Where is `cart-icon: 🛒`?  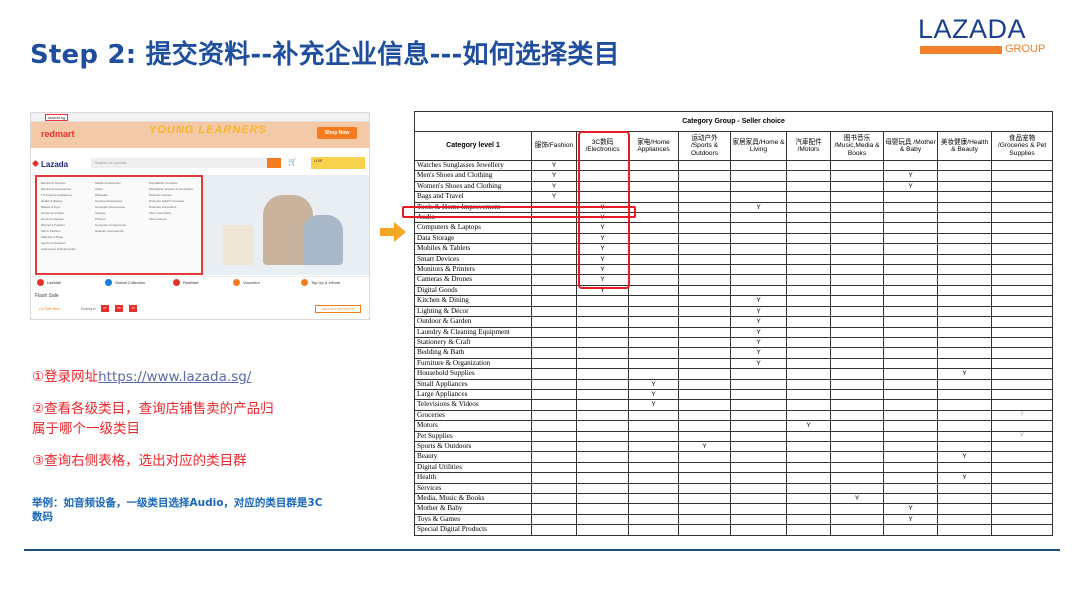
cart-icon: 🛒 is located at coordinates (292, 162).